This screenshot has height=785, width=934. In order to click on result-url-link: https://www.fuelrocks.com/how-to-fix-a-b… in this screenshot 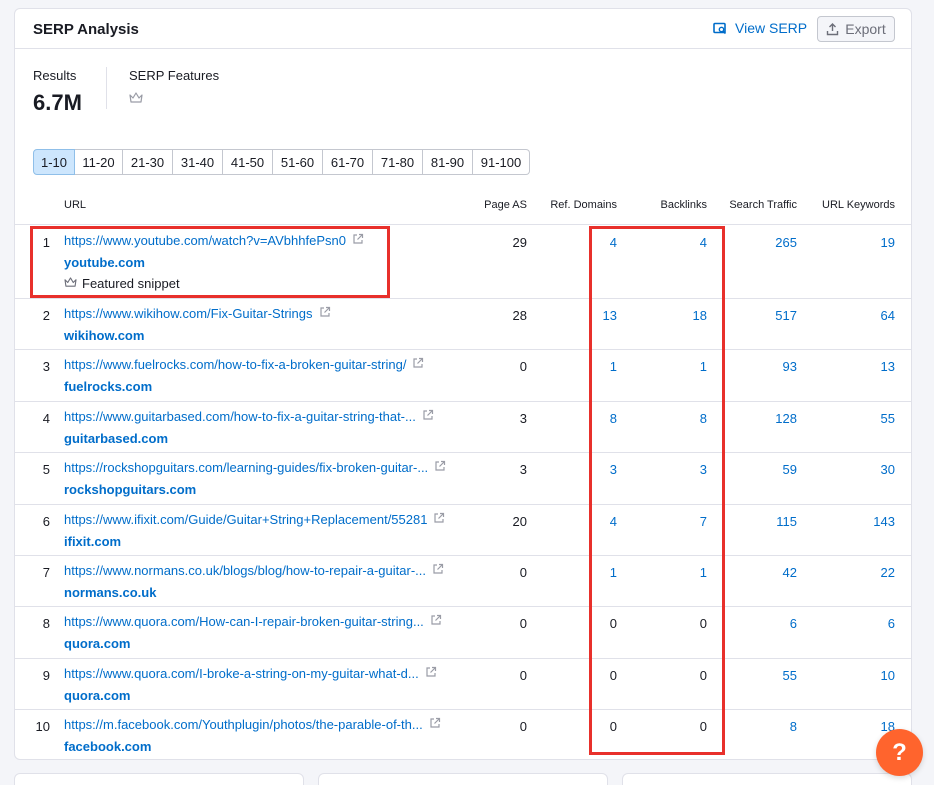, I will do `click(244, 364)`.